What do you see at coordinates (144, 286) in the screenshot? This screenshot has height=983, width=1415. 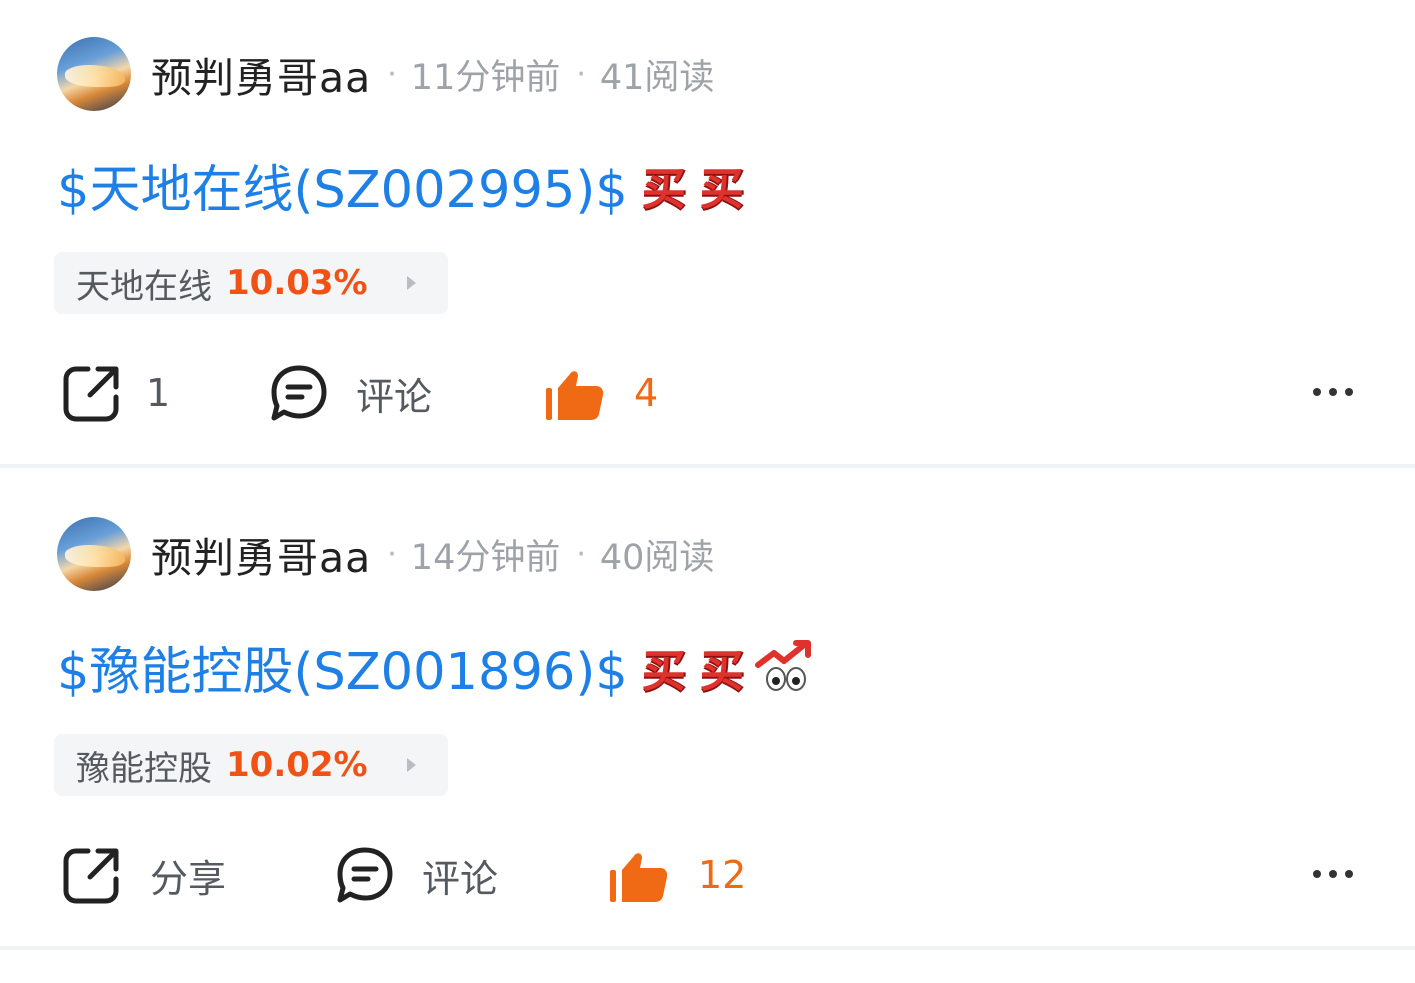 I see `chip-stock-name: 天地在线` at bounding box center [144, 286].